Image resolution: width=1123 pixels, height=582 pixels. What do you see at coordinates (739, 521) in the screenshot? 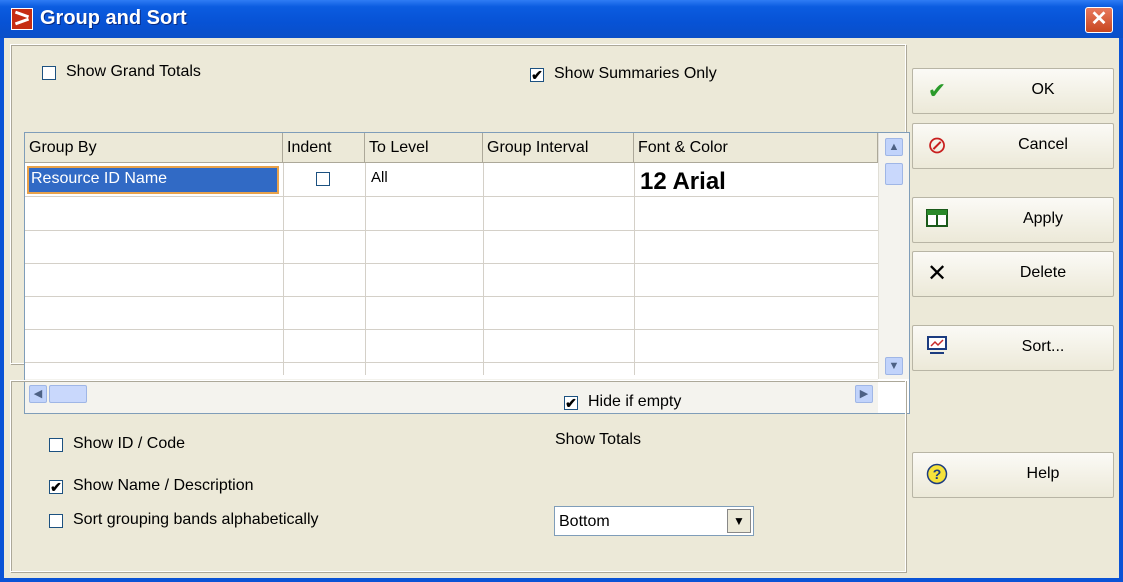
I see `chevron-down-icon: ▼` at bounding box center [739, 521].